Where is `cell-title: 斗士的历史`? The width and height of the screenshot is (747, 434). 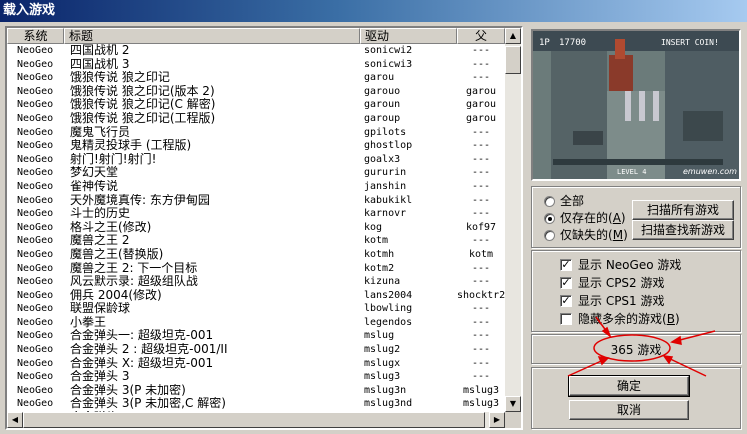
cell-title: 斗士的历史 is located at coordinates (100, 214).